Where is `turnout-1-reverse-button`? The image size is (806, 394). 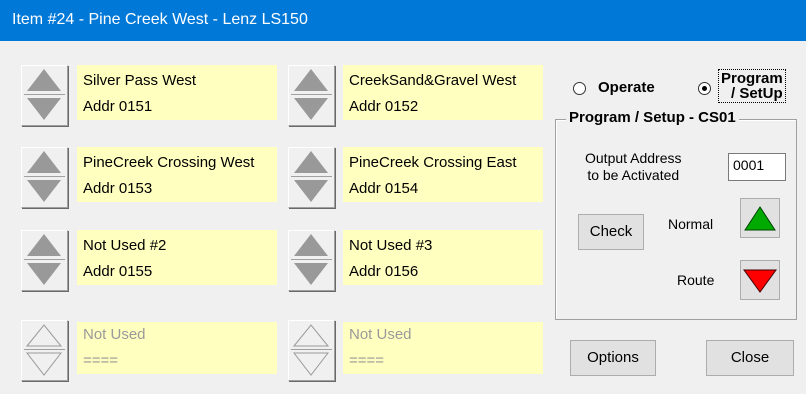 turnout-1-reverse-button is located at coordinates (44, 109).